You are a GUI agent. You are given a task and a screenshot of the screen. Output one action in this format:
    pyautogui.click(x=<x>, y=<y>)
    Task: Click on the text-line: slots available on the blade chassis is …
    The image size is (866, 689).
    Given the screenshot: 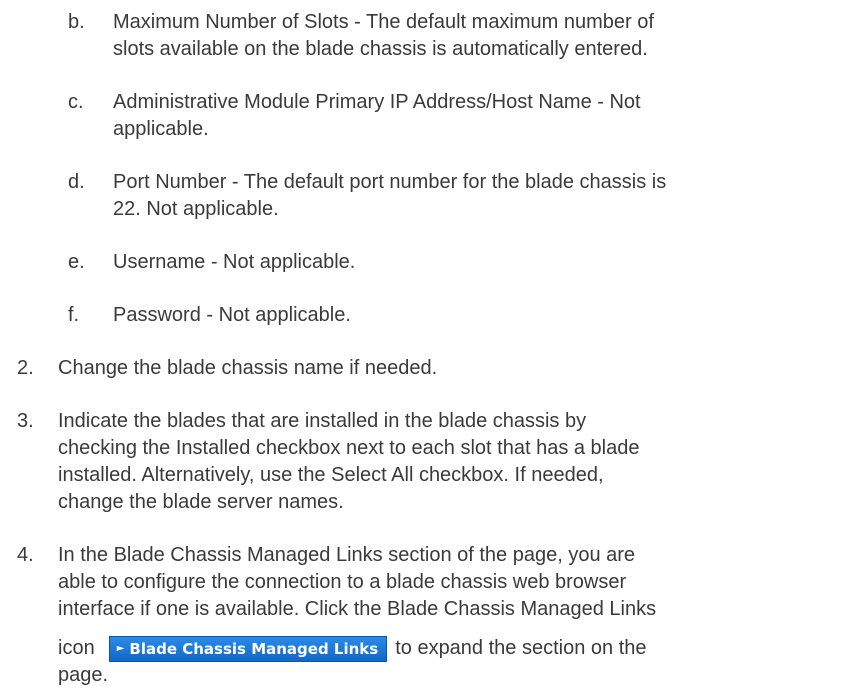 What is the action you would take?
    pyautogui.click(x=380, y=49)
    